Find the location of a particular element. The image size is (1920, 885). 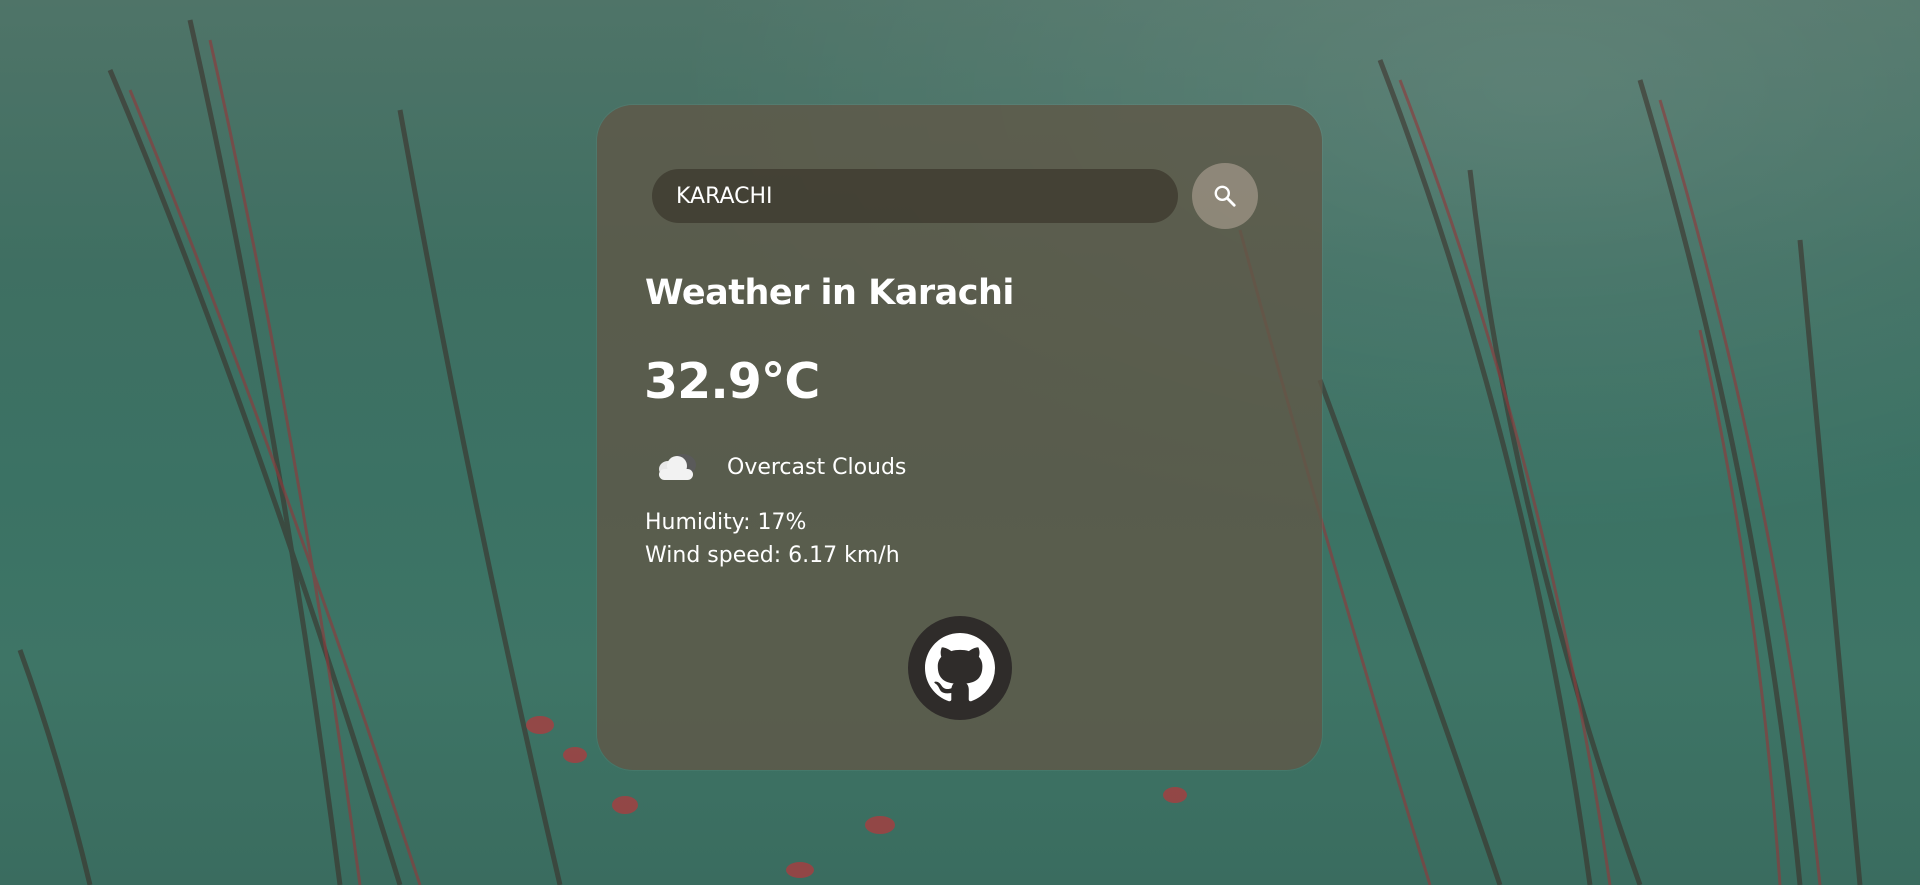

search-bar is located at coordinates (962, 196).